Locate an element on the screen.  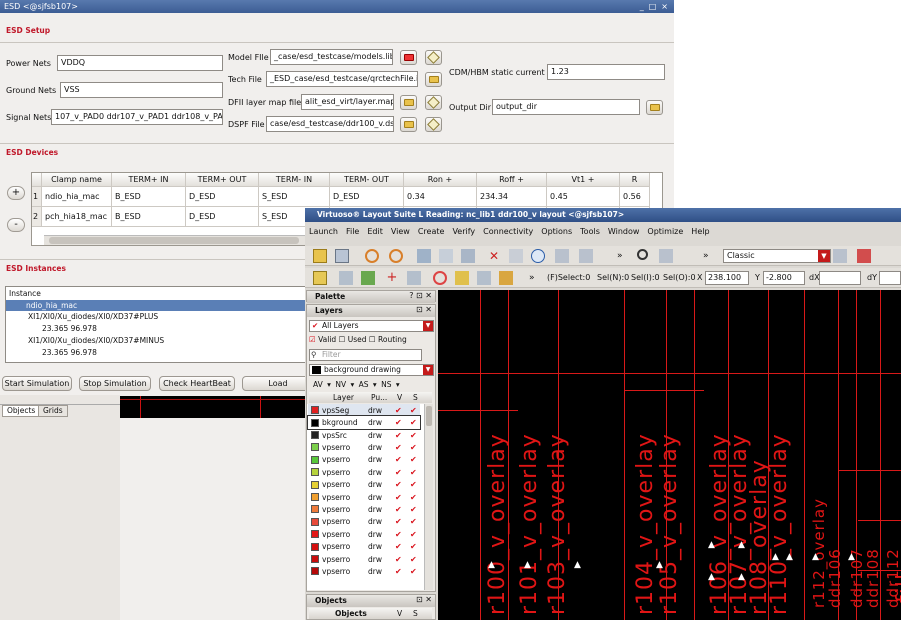
dfii-edit-button is located at coordinates (433, 102).